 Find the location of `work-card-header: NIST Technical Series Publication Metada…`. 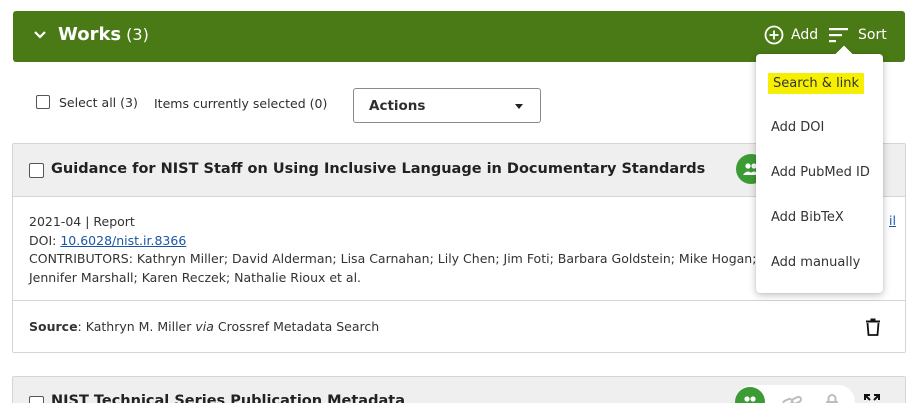

work-card-header: NIST Technical Series Publication Metada… is located at coordinates (459, 390).